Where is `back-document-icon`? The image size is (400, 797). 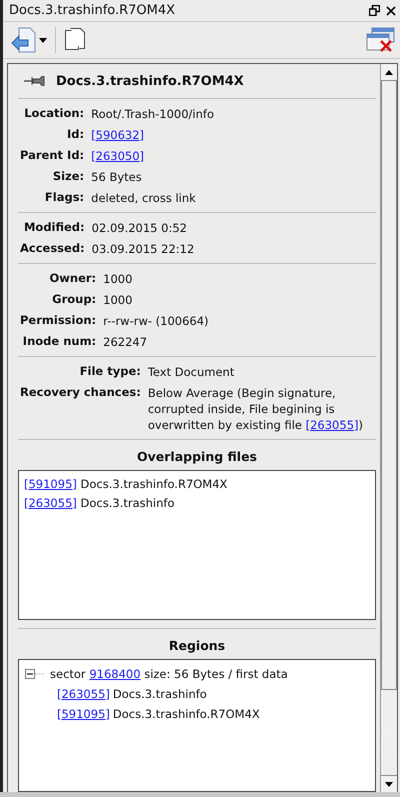
back-document-icon is located at coordinates (24, 40).